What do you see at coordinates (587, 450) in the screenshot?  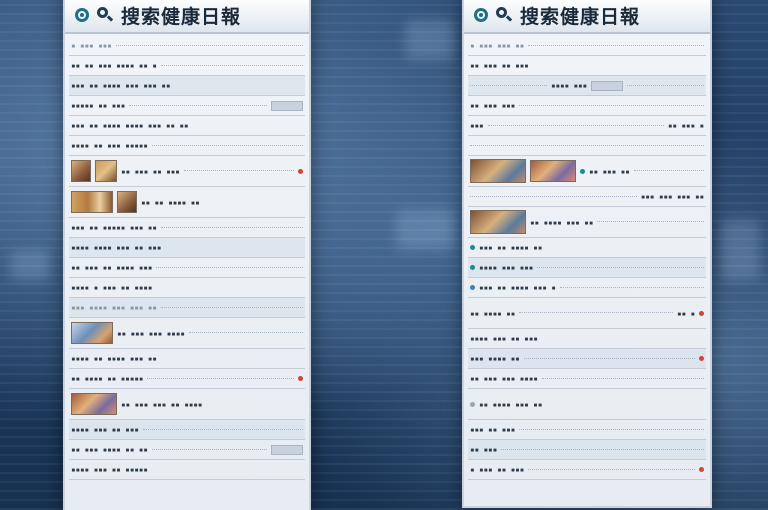 I see `list-item: ▪▪ ▪▪▪` at bounding box center [587, 450].